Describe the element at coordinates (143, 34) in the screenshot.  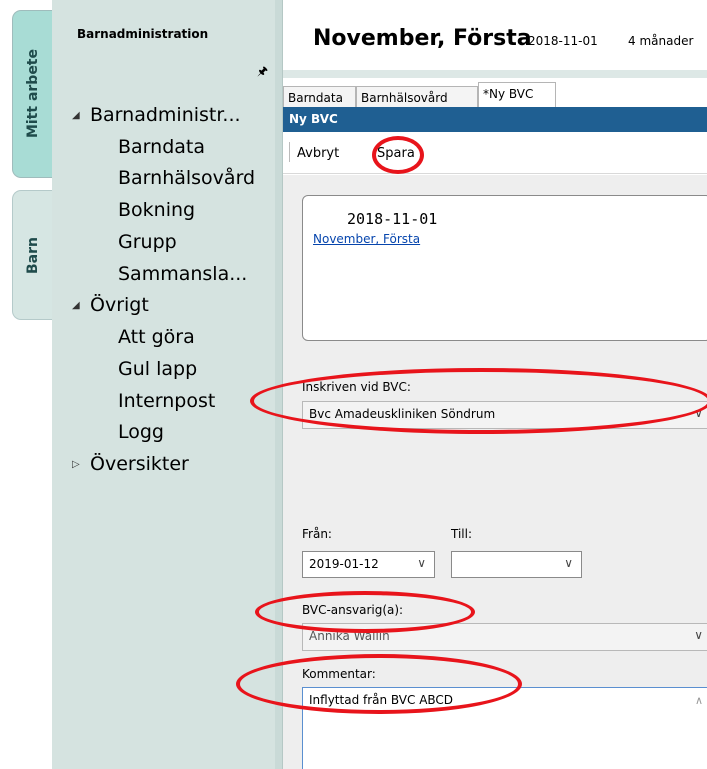
I see `nav-title: Barnadministration` at that location.